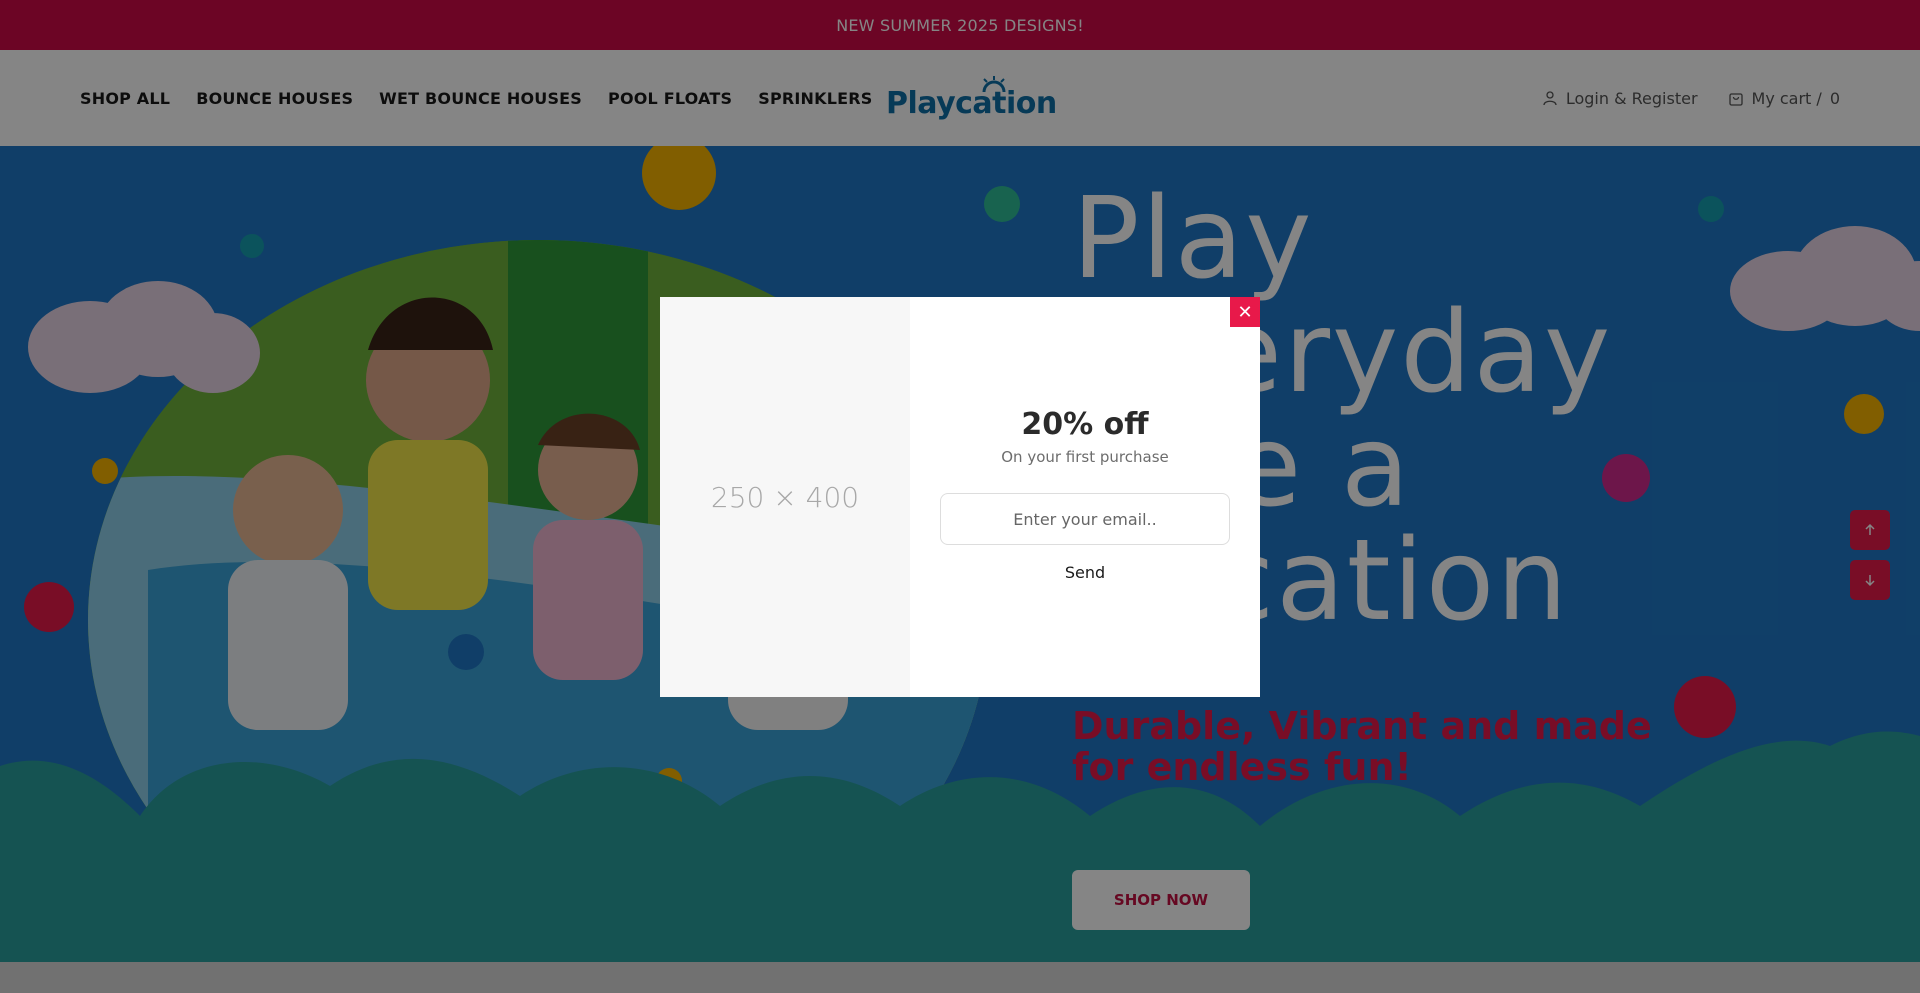 This screenshot has width=1920, height=993. I want to click on popup-body: 20% off On your first purchase Send, so click(1085, 497).